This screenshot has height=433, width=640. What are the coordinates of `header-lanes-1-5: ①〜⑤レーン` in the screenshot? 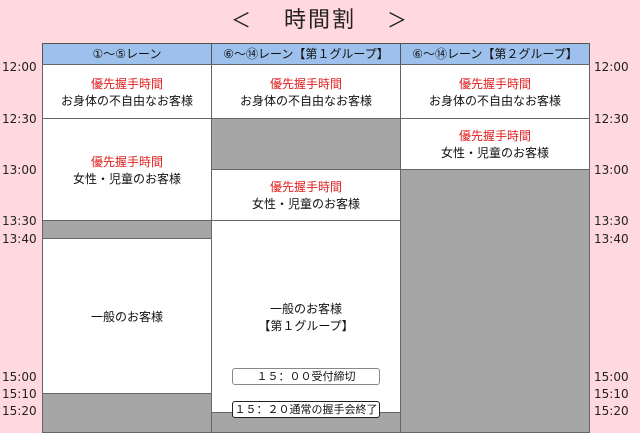 It's located at (127, 54).